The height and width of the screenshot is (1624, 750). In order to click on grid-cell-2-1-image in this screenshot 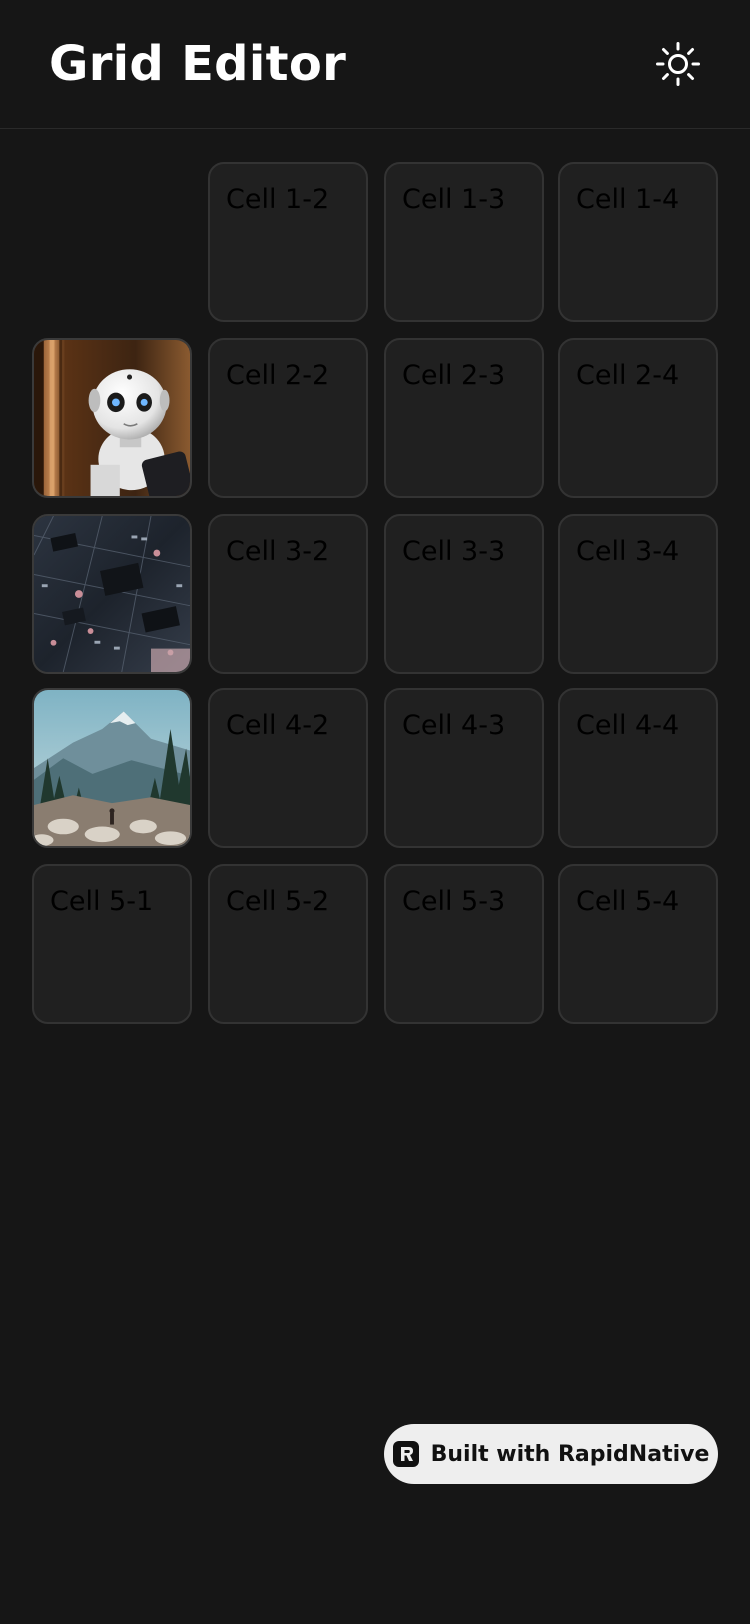, I will do `click(112, 418)`.